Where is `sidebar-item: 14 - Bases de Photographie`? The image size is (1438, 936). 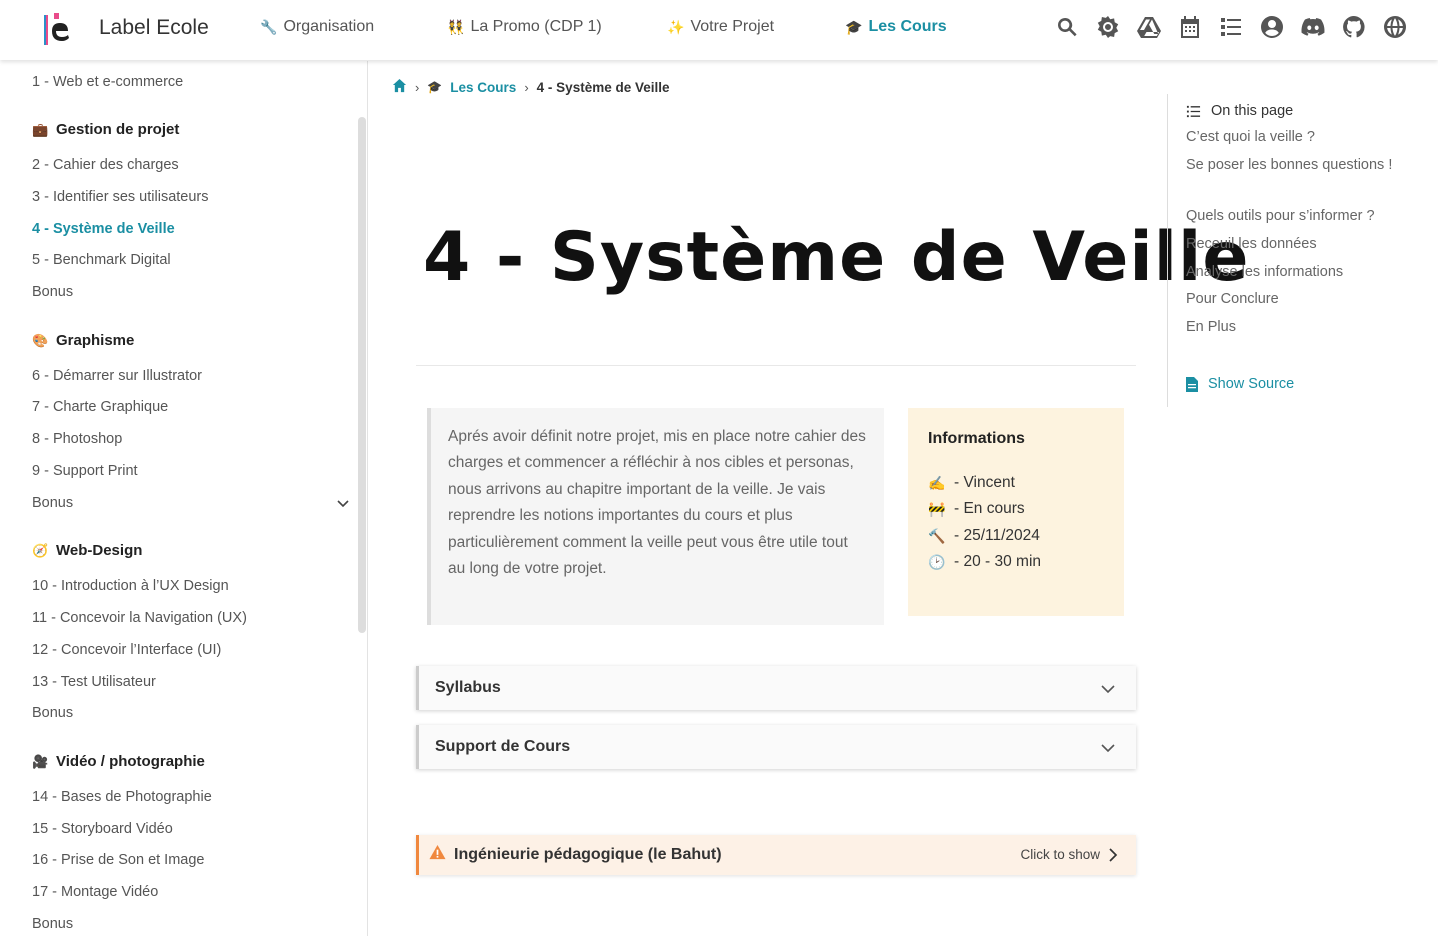
sidebar-item: 14 - Bases de Photographie is located at coordinates (122, 797).